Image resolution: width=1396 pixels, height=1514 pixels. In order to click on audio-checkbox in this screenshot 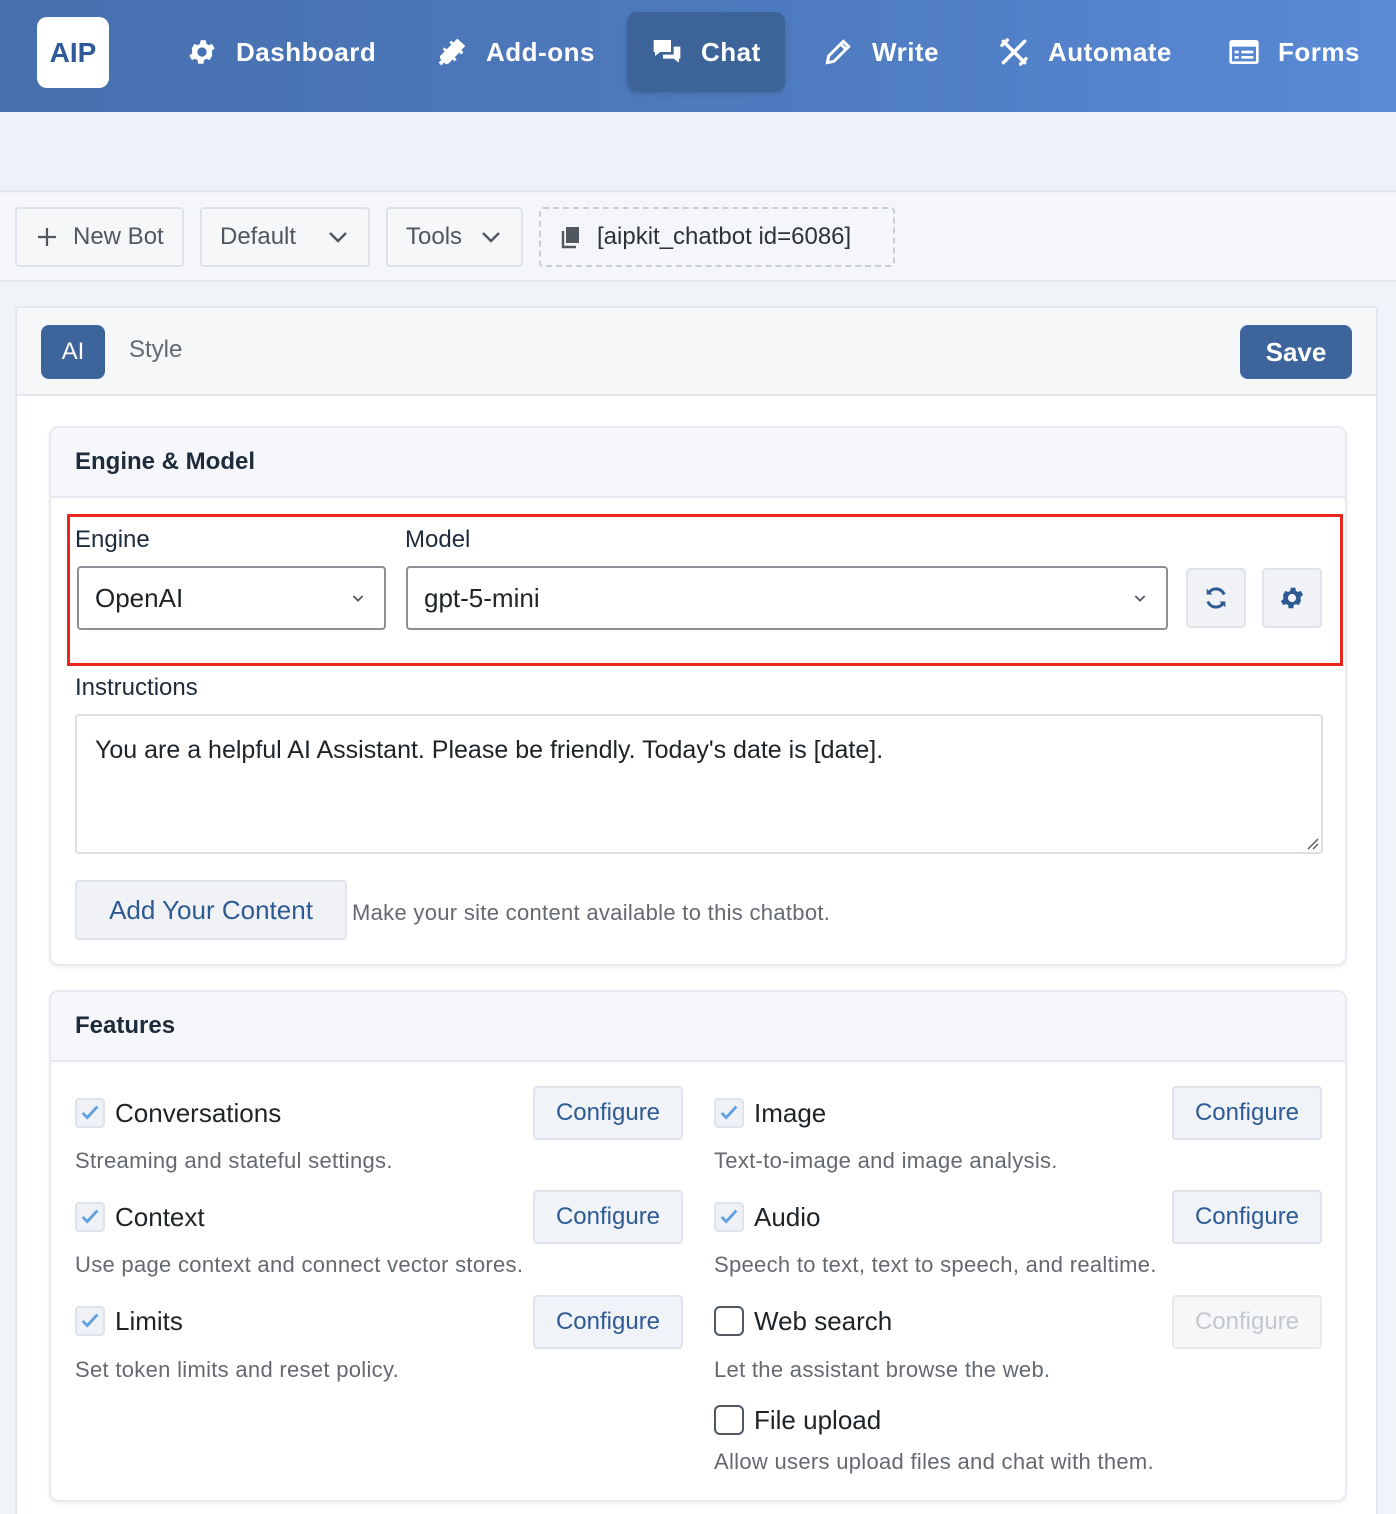, I will do `click(729, 1217)`.